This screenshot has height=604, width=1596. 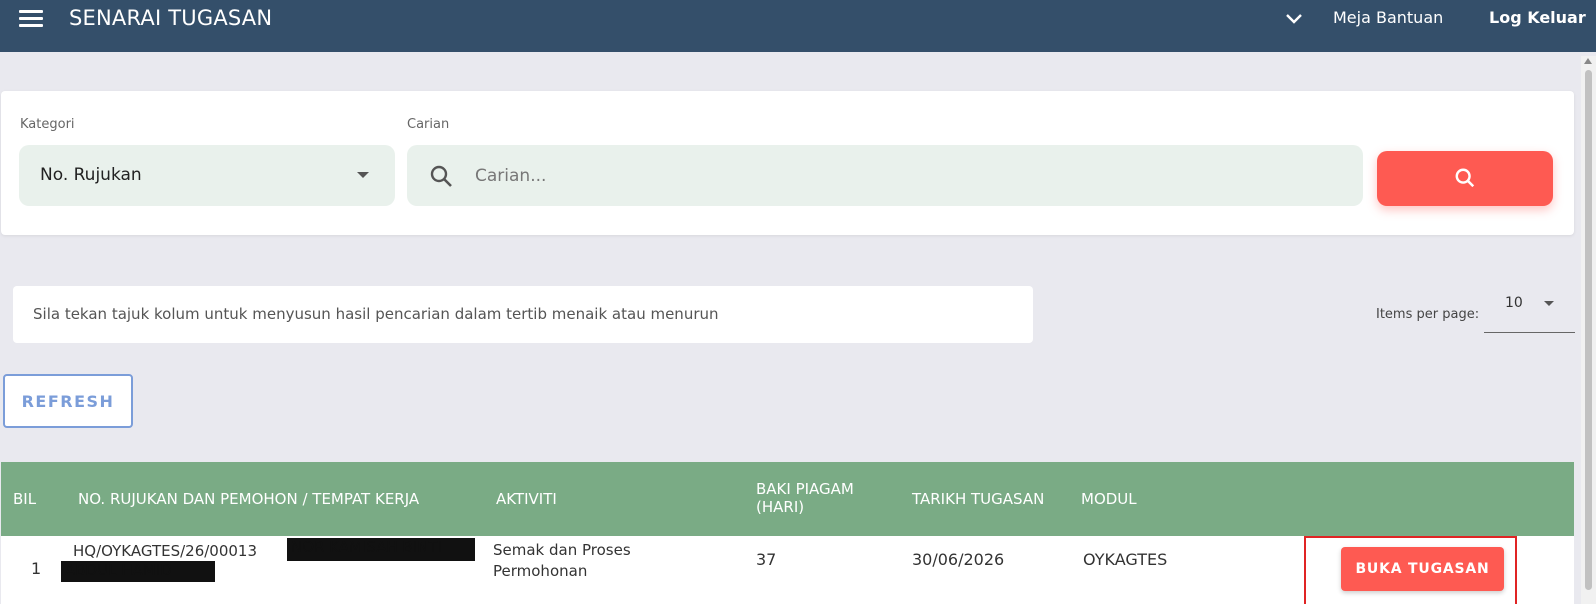 I want to click on column-header-ref: NO. RUJUKAN DAN PEMOHON / TEMPAT KERJA, so click(x=248, y=499).